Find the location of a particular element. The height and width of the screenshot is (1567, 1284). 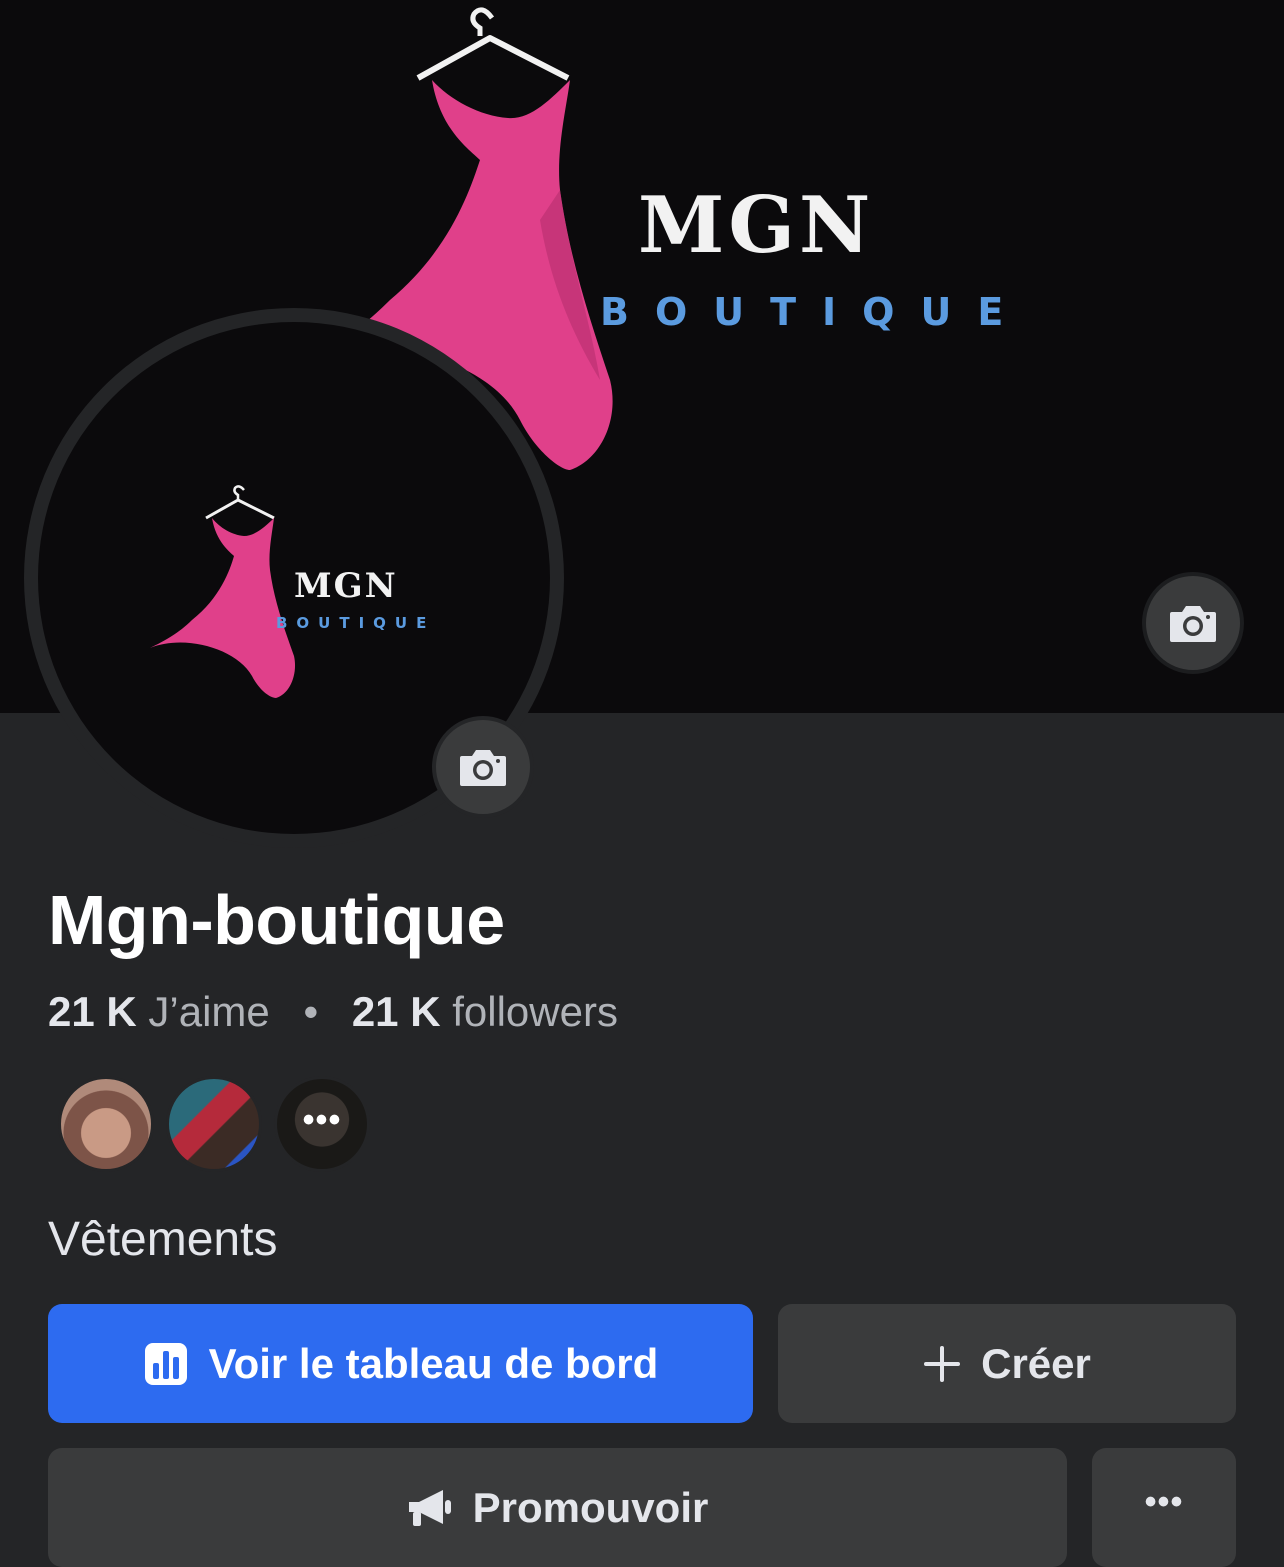

bar-chart-icon is located at coordinates (165, 1363).